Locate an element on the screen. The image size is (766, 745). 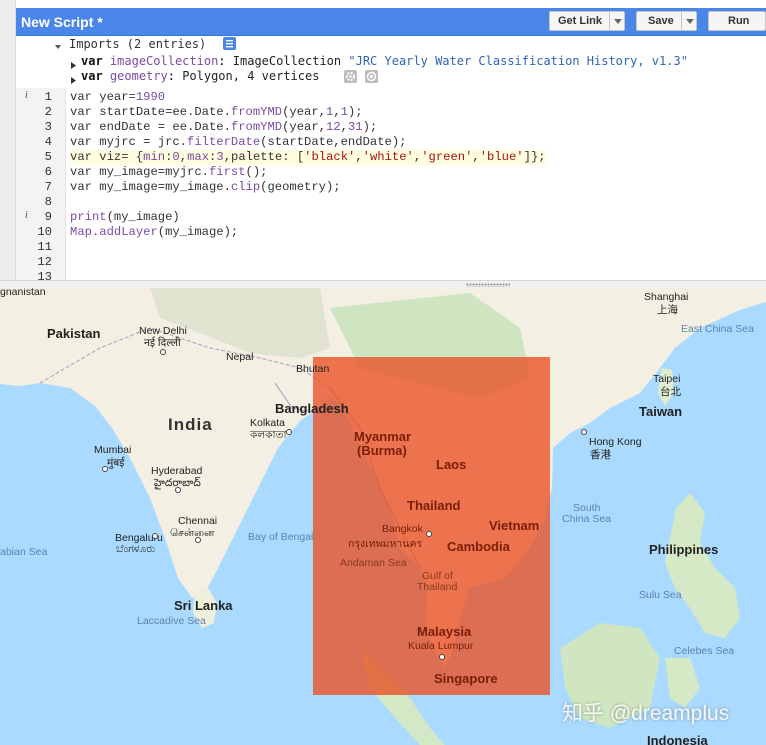
code-token: var viz= { is located at coordinates (107, 157).